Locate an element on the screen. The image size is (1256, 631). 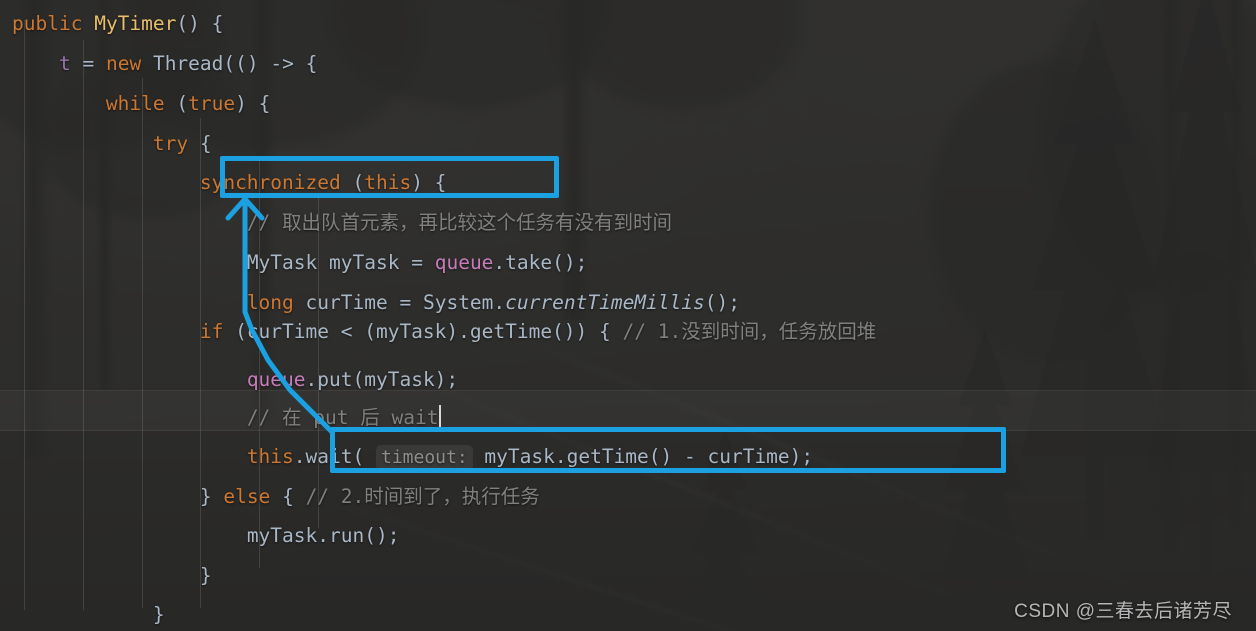
token-parens: () is located at coordinates (188, 23).